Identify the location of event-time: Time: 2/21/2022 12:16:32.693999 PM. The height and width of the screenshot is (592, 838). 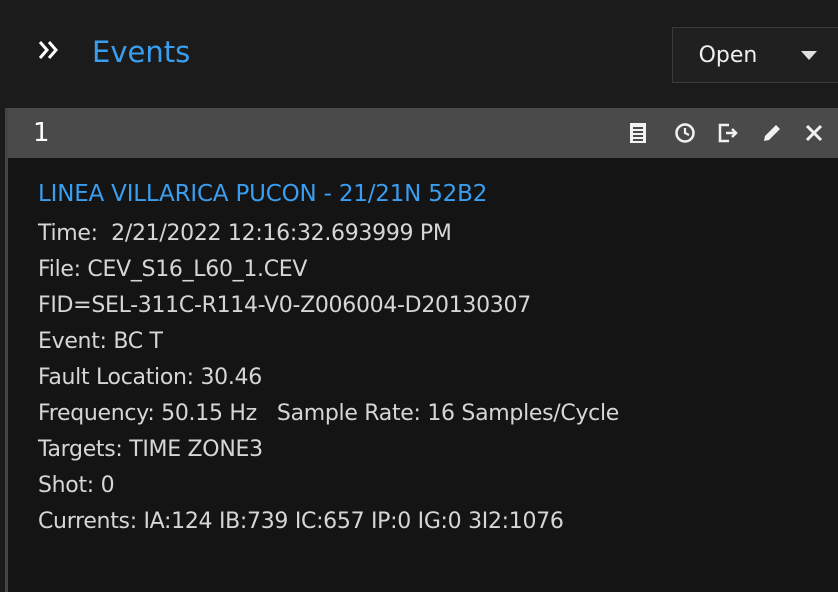
(245, 233).